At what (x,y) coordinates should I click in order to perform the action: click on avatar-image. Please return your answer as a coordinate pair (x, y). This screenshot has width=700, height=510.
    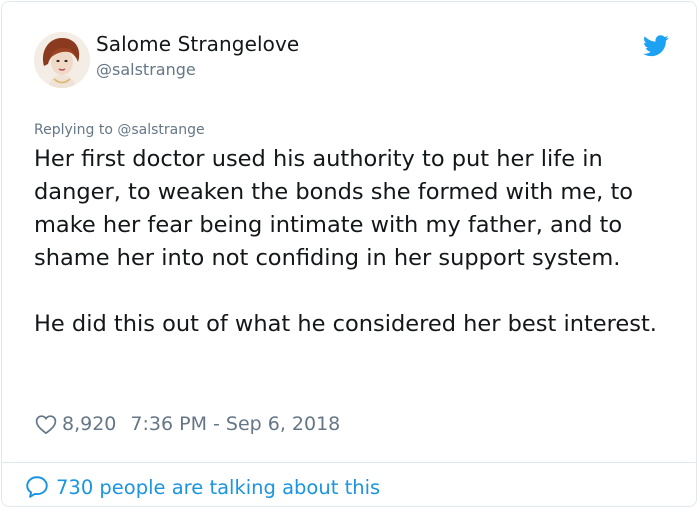
    Looking at the image, I should click on (62, 60).